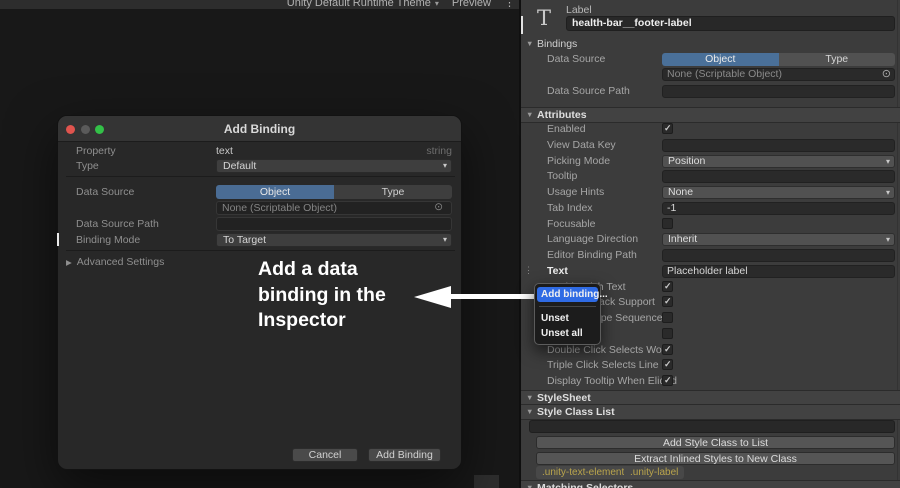  Describe the element at coordinates (778, 240) in the screenshot. I see `language-direction-dropdown: Inherit ▾` at that location.